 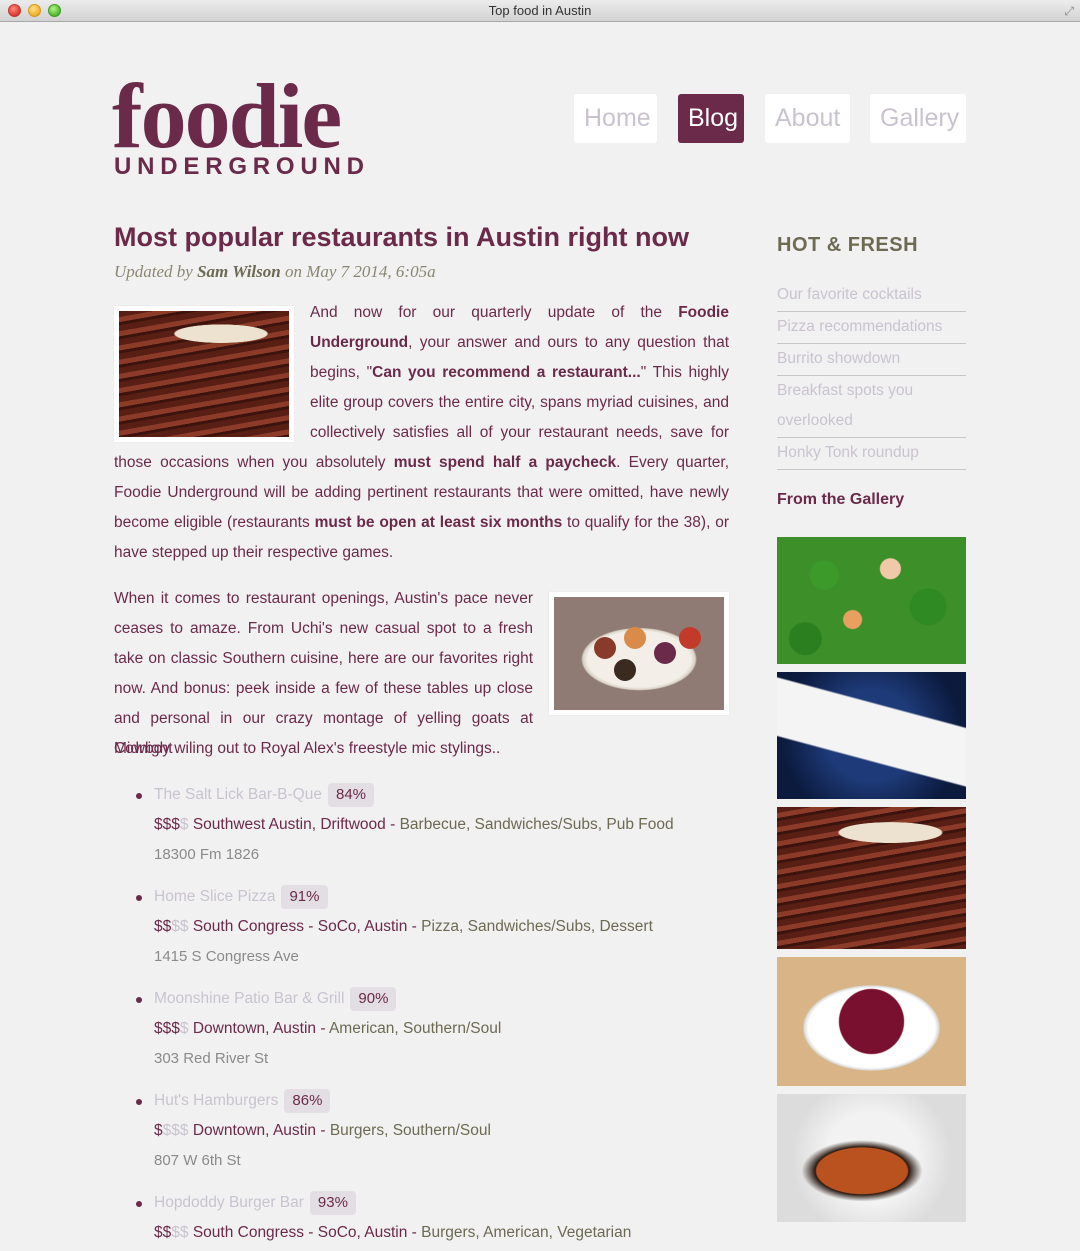 What do you see at coordinates (871, 407) in the screenshot?
I see `sidebar-link-breakfast: Breakfast spots you overlooked` at bounding box center [871, 407].